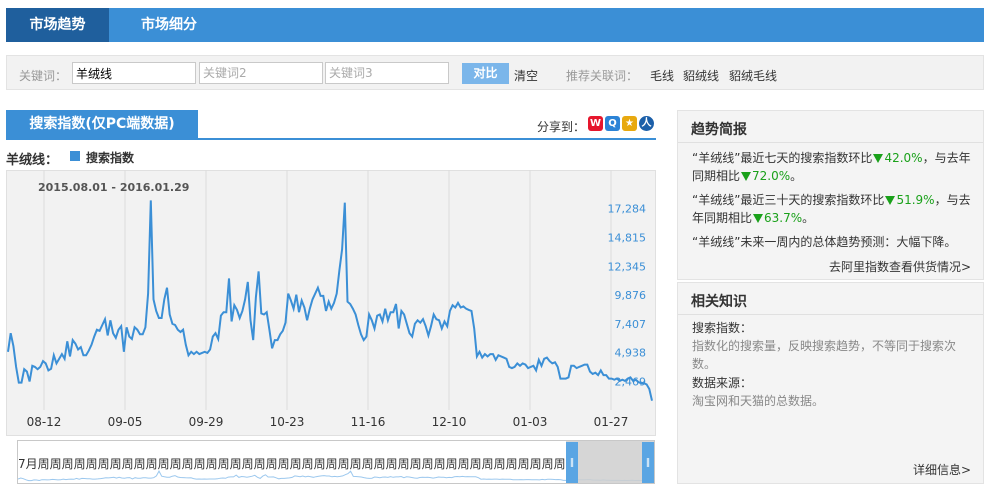 The height and width of the screenshot is (492, 988). Describe the element at coordinates (824, 242) in the screenshot. I see `trend-forecast: “羊绒线”未来一周内的总体趋势预测：大幅下降。` at that location.